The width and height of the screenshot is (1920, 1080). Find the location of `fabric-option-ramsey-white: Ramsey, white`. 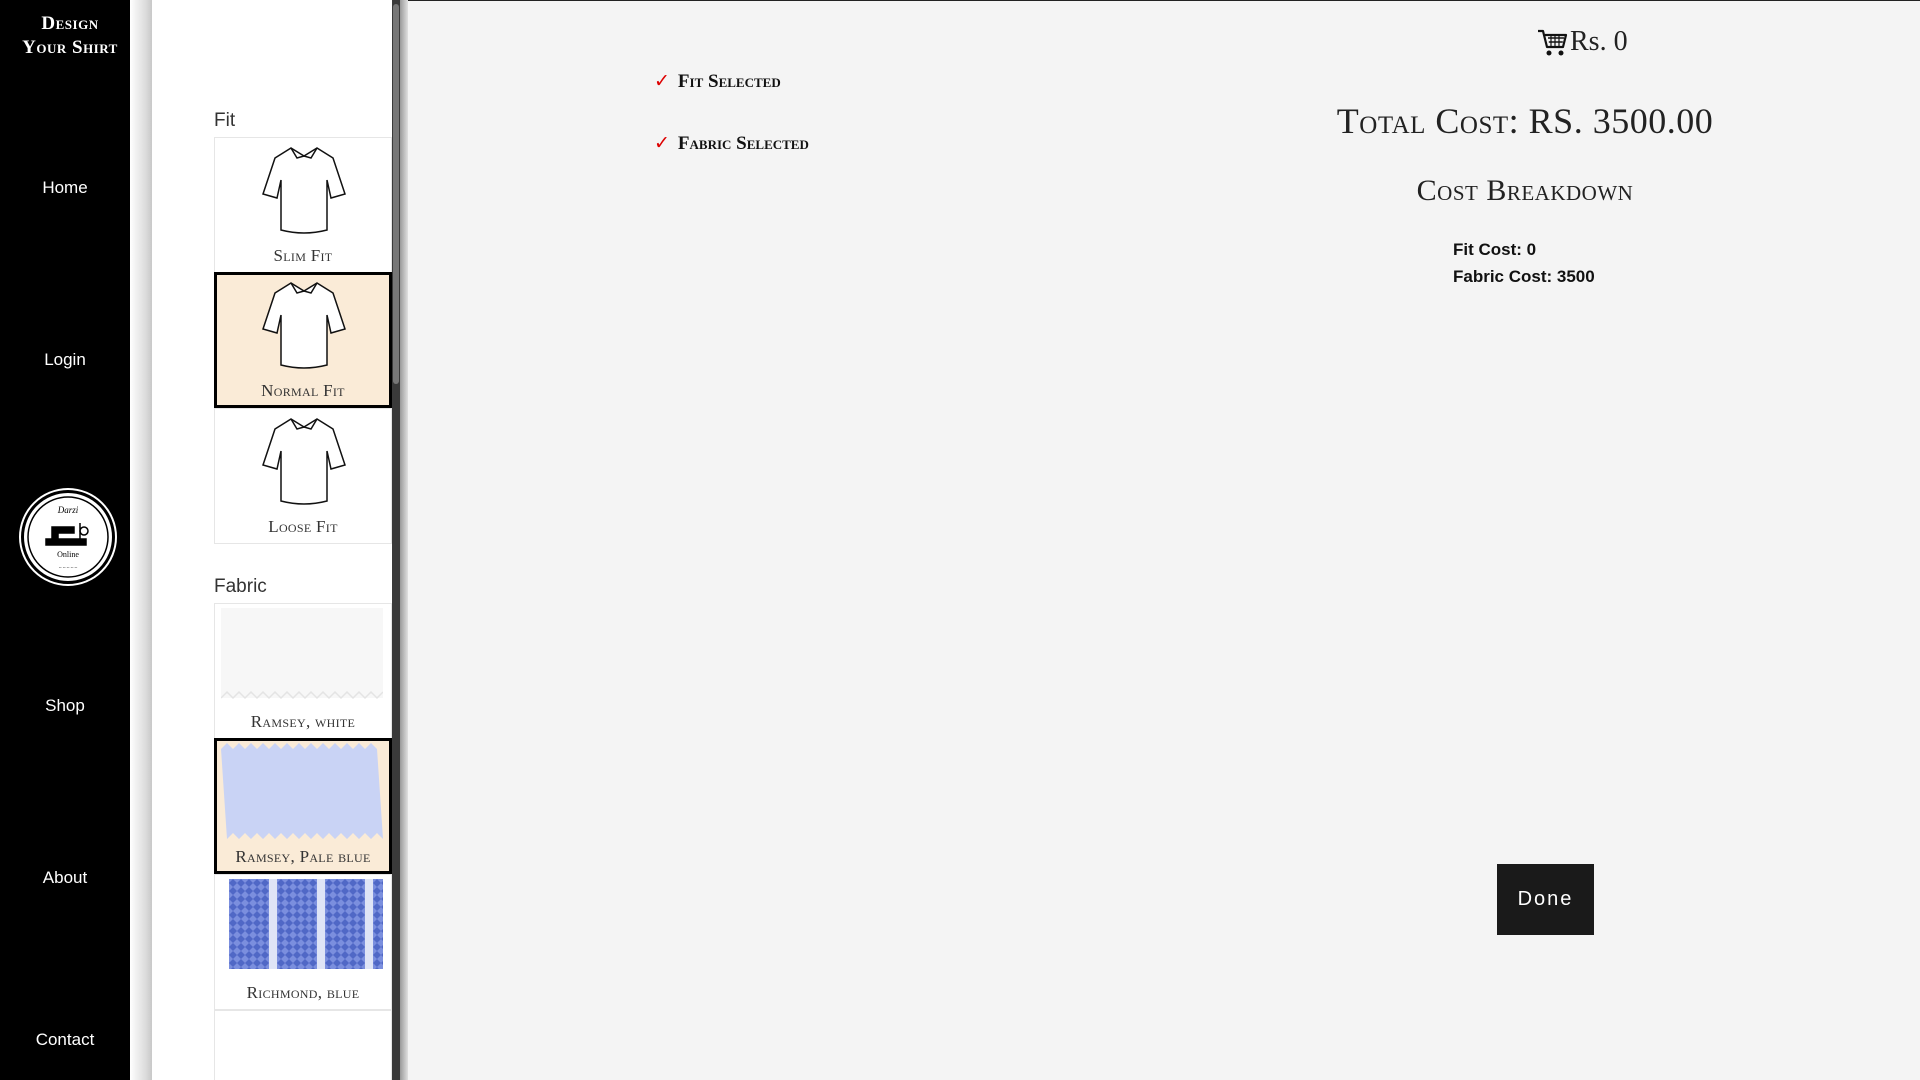

fabric-option-ramsey-white: Ramsey, white is located at coordinates (303, 671).